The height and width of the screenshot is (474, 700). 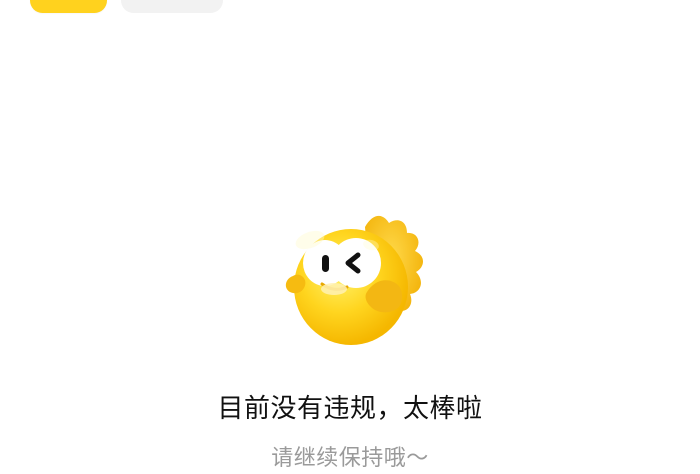 What do you see at coordinates (68, 6) in the screenshot?
I see `tab-active` at bounding box center [68, 6].